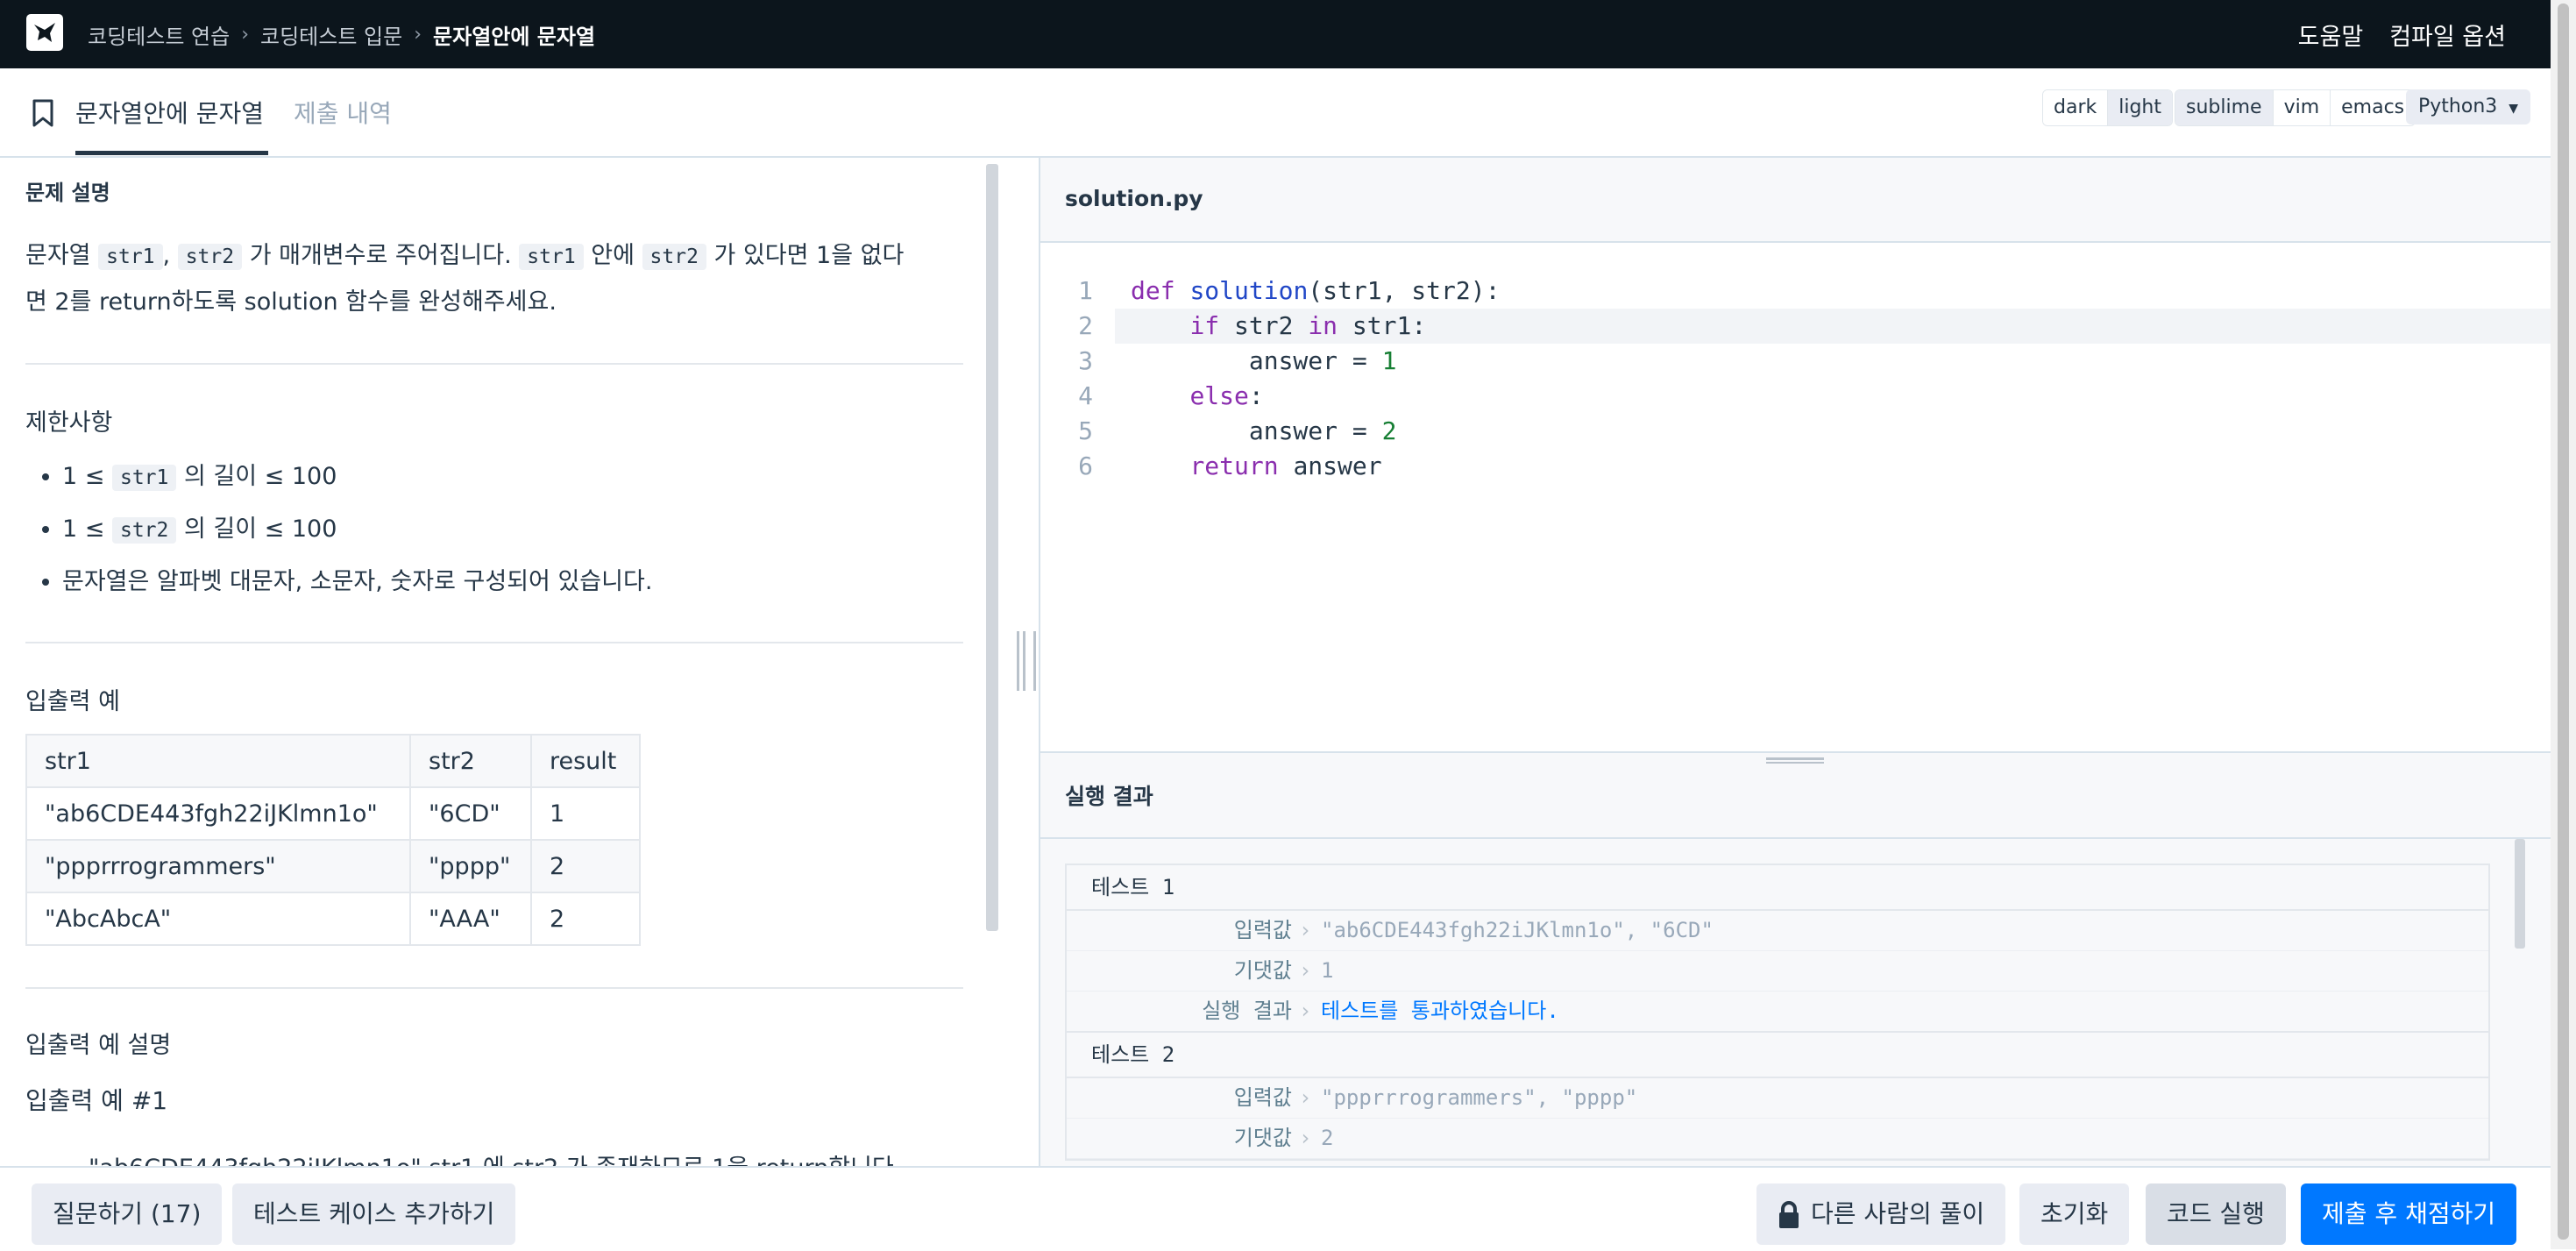  I want to click on theme-light-button: light, so click(2140, 107).